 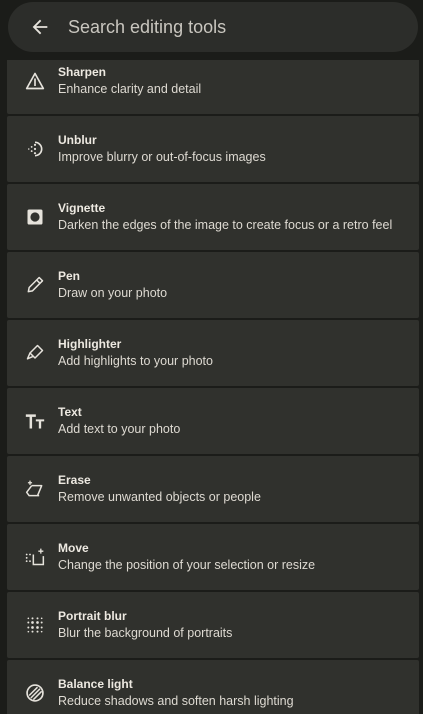 I want to click on back-button, so click(x=40, y=27).